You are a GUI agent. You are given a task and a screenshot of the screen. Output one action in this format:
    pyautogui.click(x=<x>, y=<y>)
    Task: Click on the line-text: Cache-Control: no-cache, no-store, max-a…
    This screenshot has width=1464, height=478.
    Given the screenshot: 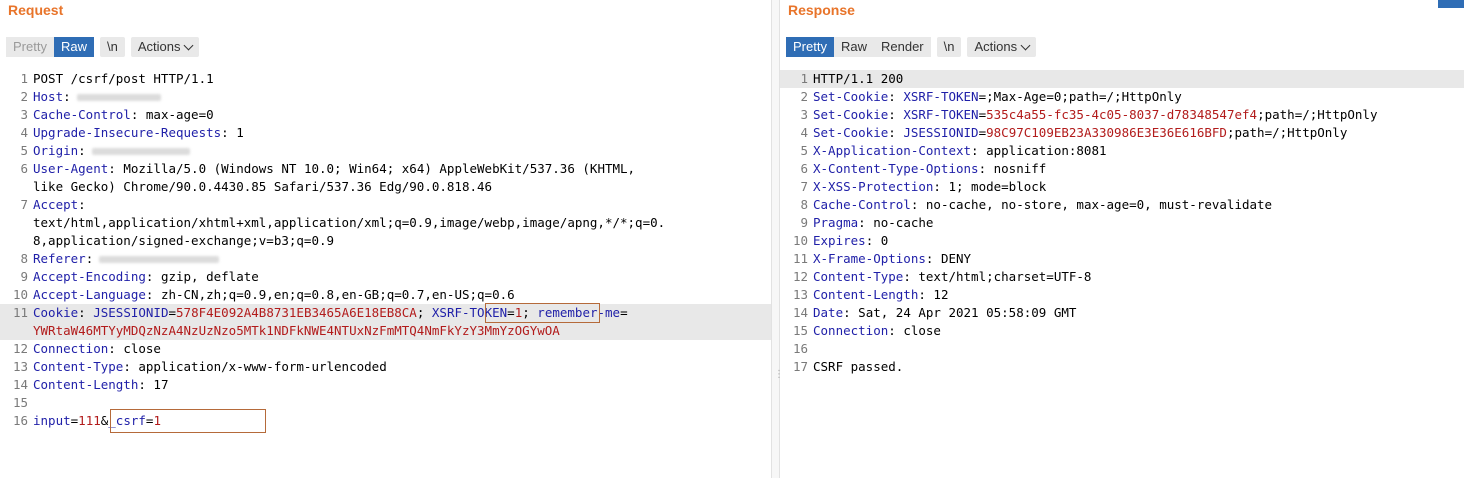 What is the action you would take?
    pyautogui.click(x=1043, y=204)
    